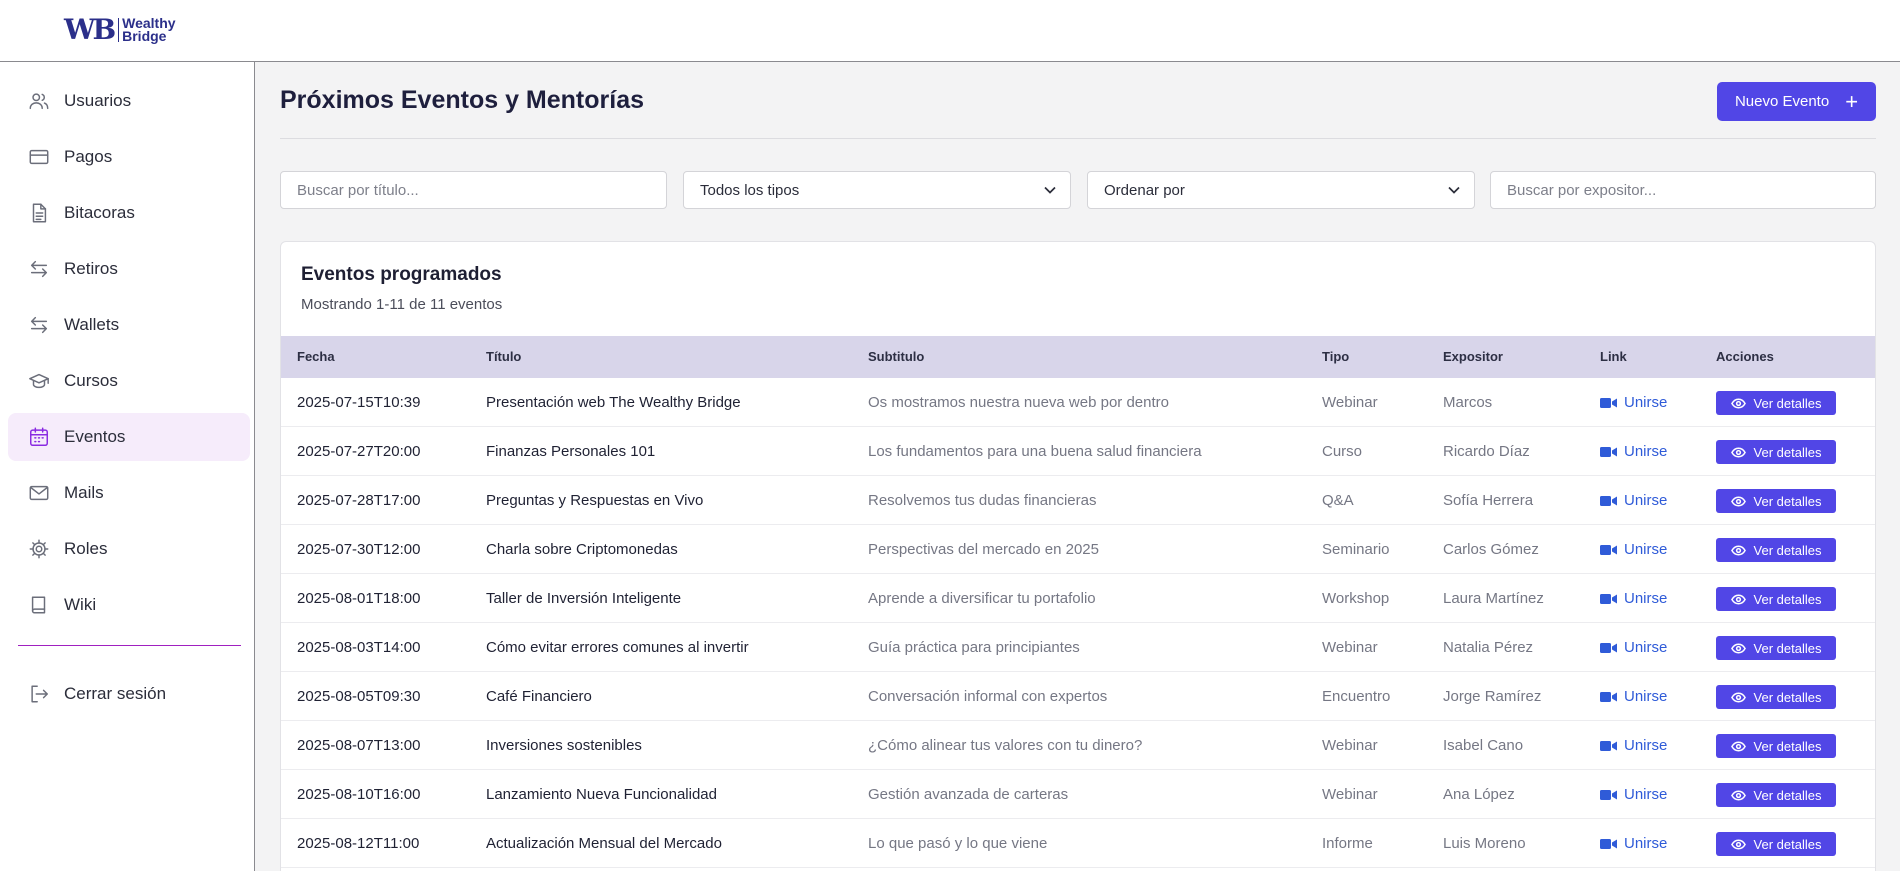  I want to click on cell-expositor: Sofía Herrera, so click(1488, 500).